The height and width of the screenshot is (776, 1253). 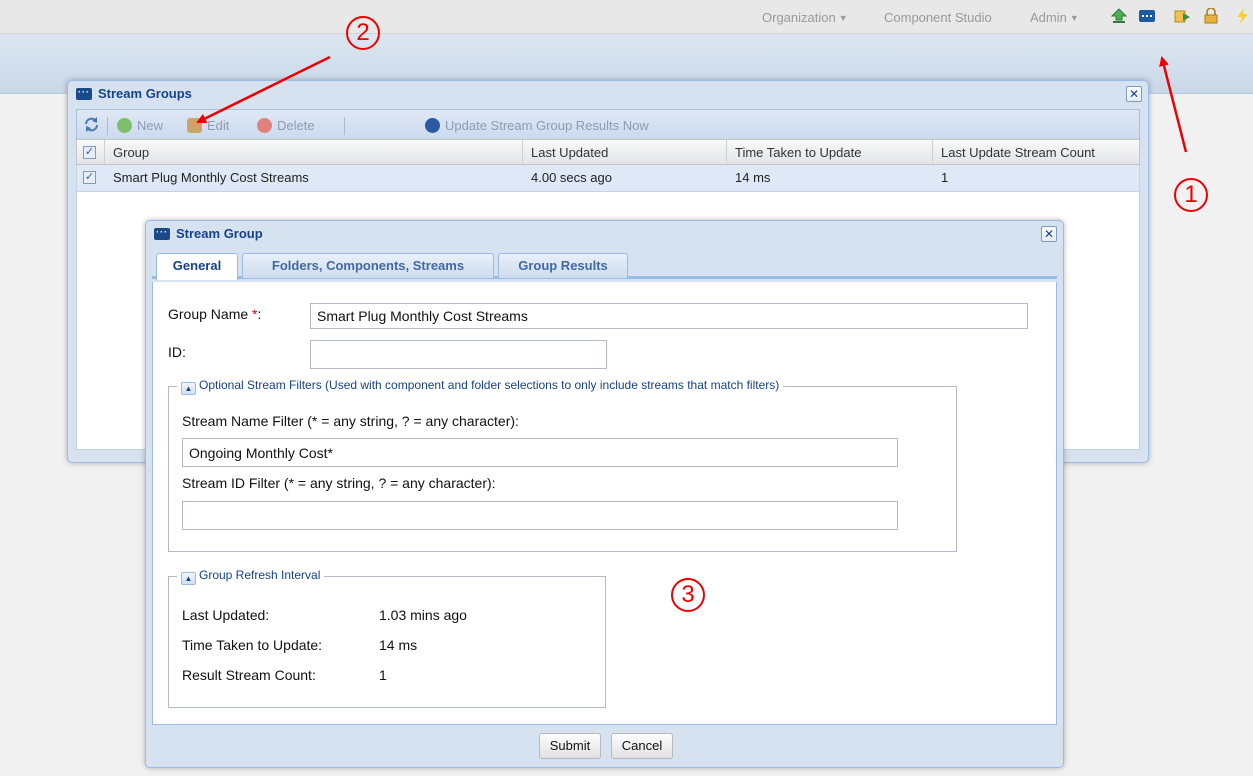 I want to click on arrow-to-window-icon, so click(x=1173, y=104).